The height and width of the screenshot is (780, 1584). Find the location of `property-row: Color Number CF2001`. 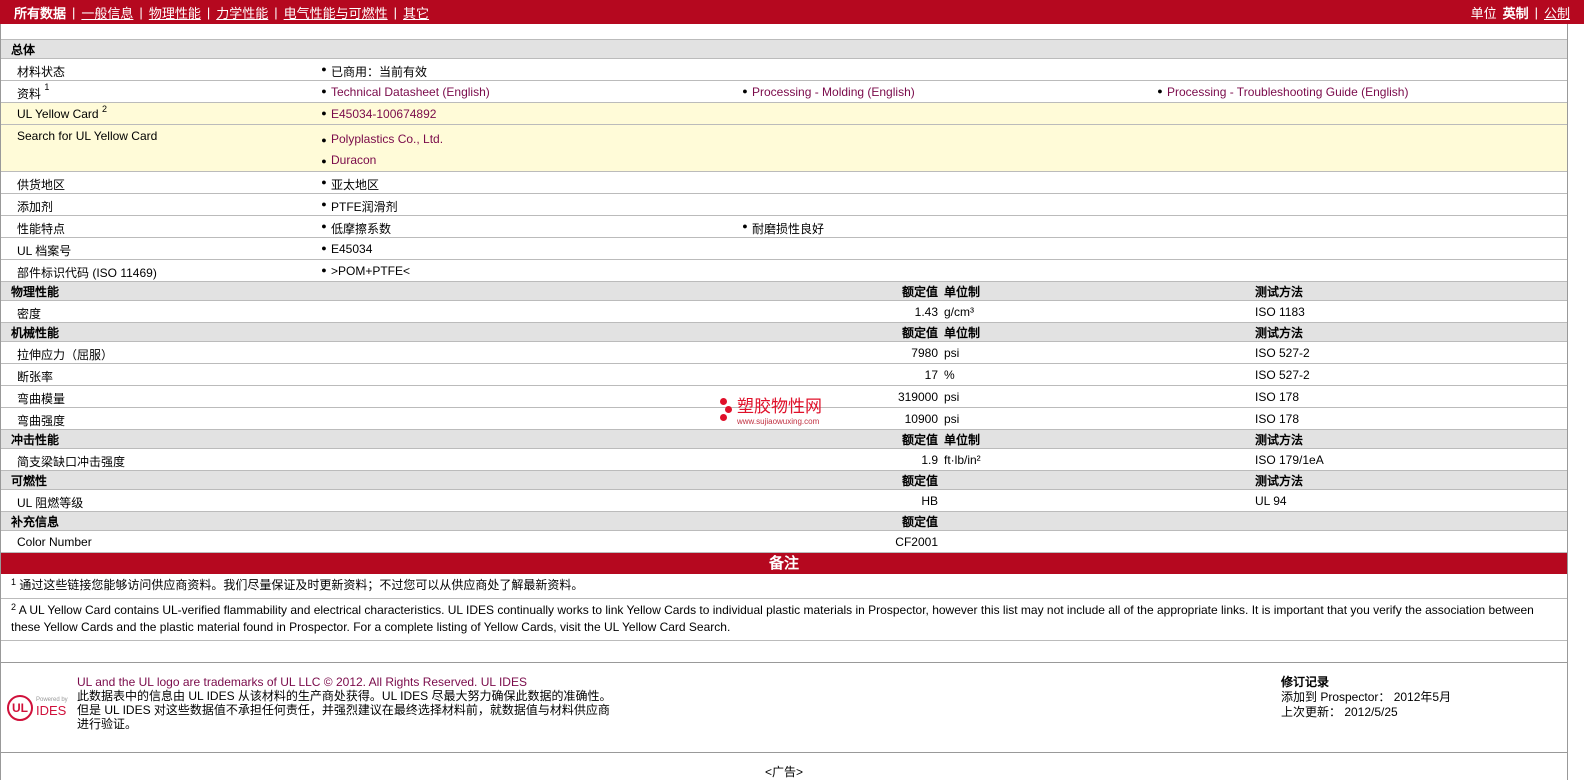

property-row: Color Number CF2001 is located at coordinates (784, 542).